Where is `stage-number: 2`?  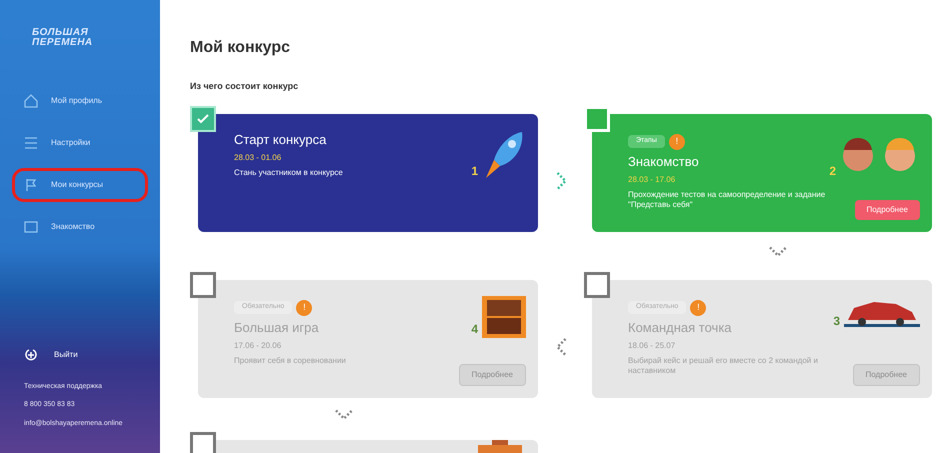 stage-number: 2 is located at coordinates (832, 171).